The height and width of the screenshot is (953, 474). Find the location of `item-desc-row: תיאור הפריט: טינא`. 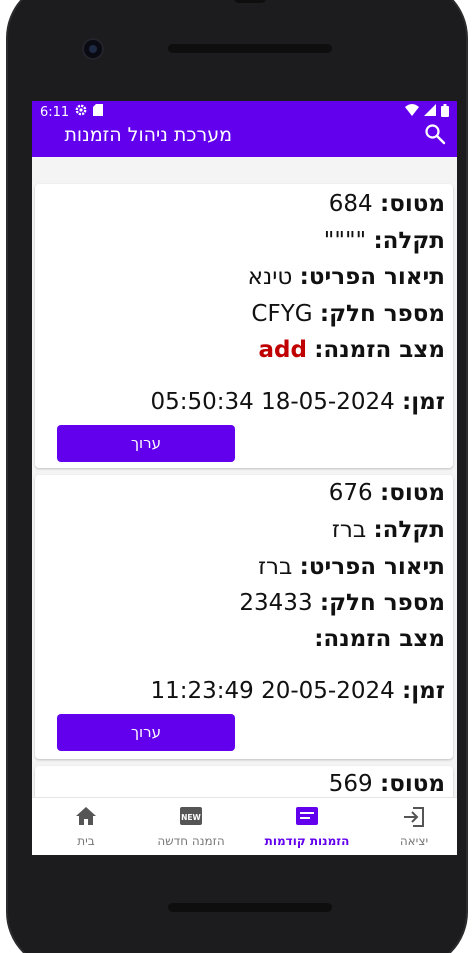

item-desc-row: תיאור הפריט: טינא is located at coordinates (346, 277).